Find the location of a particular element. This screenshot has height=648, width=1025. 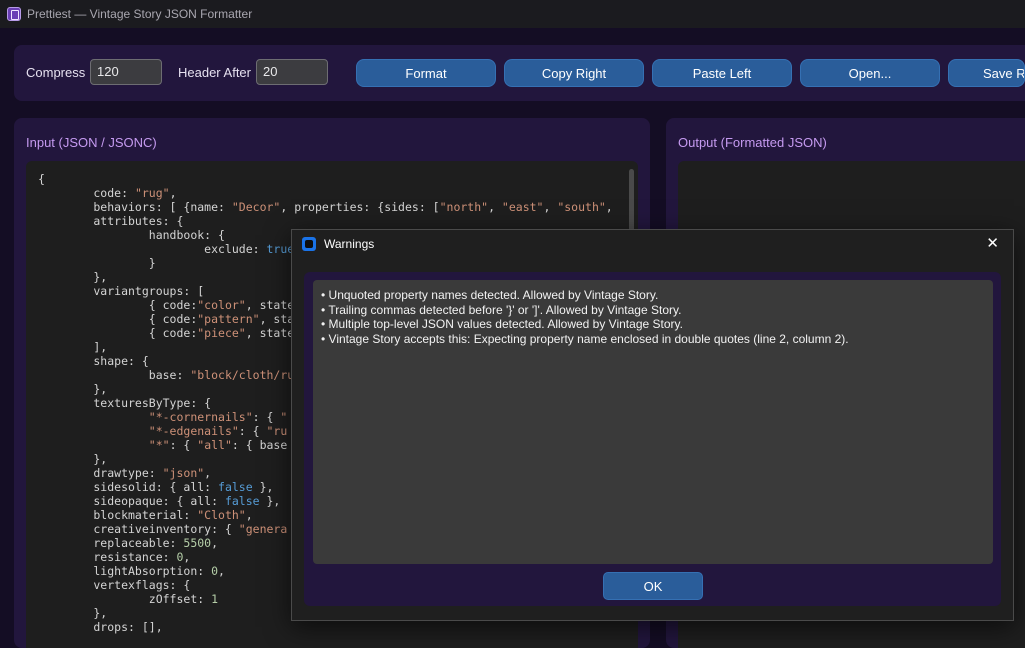

paste-left-button: Paste Left is located at coordinates (722, 73).